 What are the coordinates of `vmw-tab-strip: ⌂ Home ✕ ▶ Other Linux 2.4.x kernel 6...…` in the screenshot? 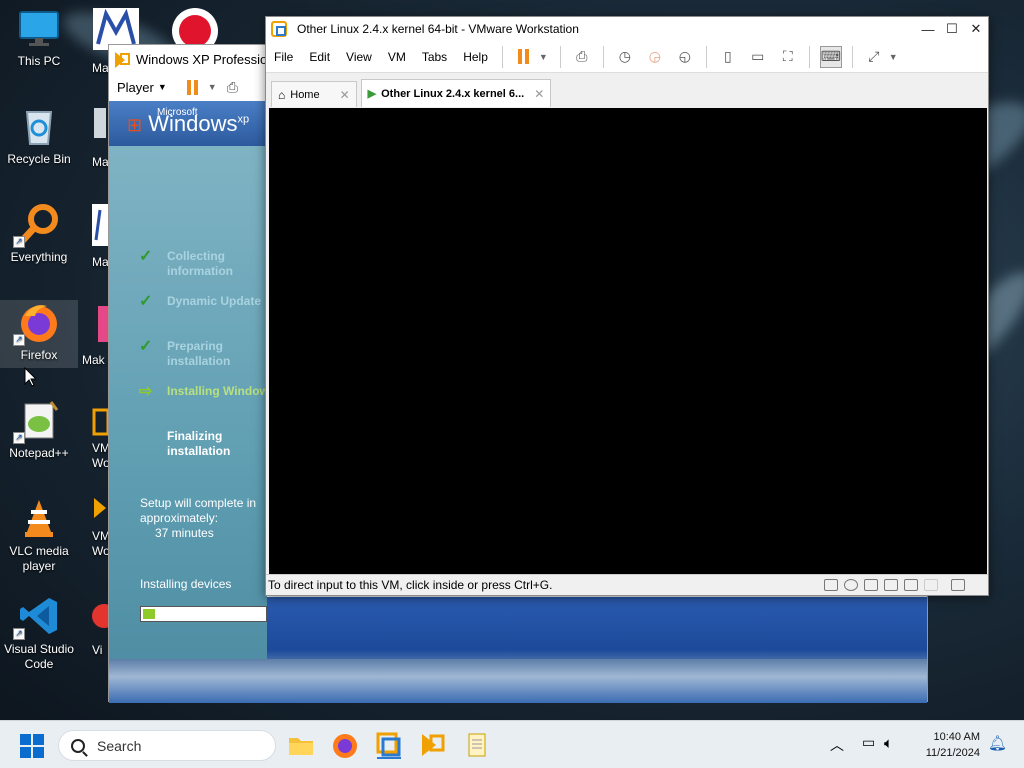 It's located at (627, 90).